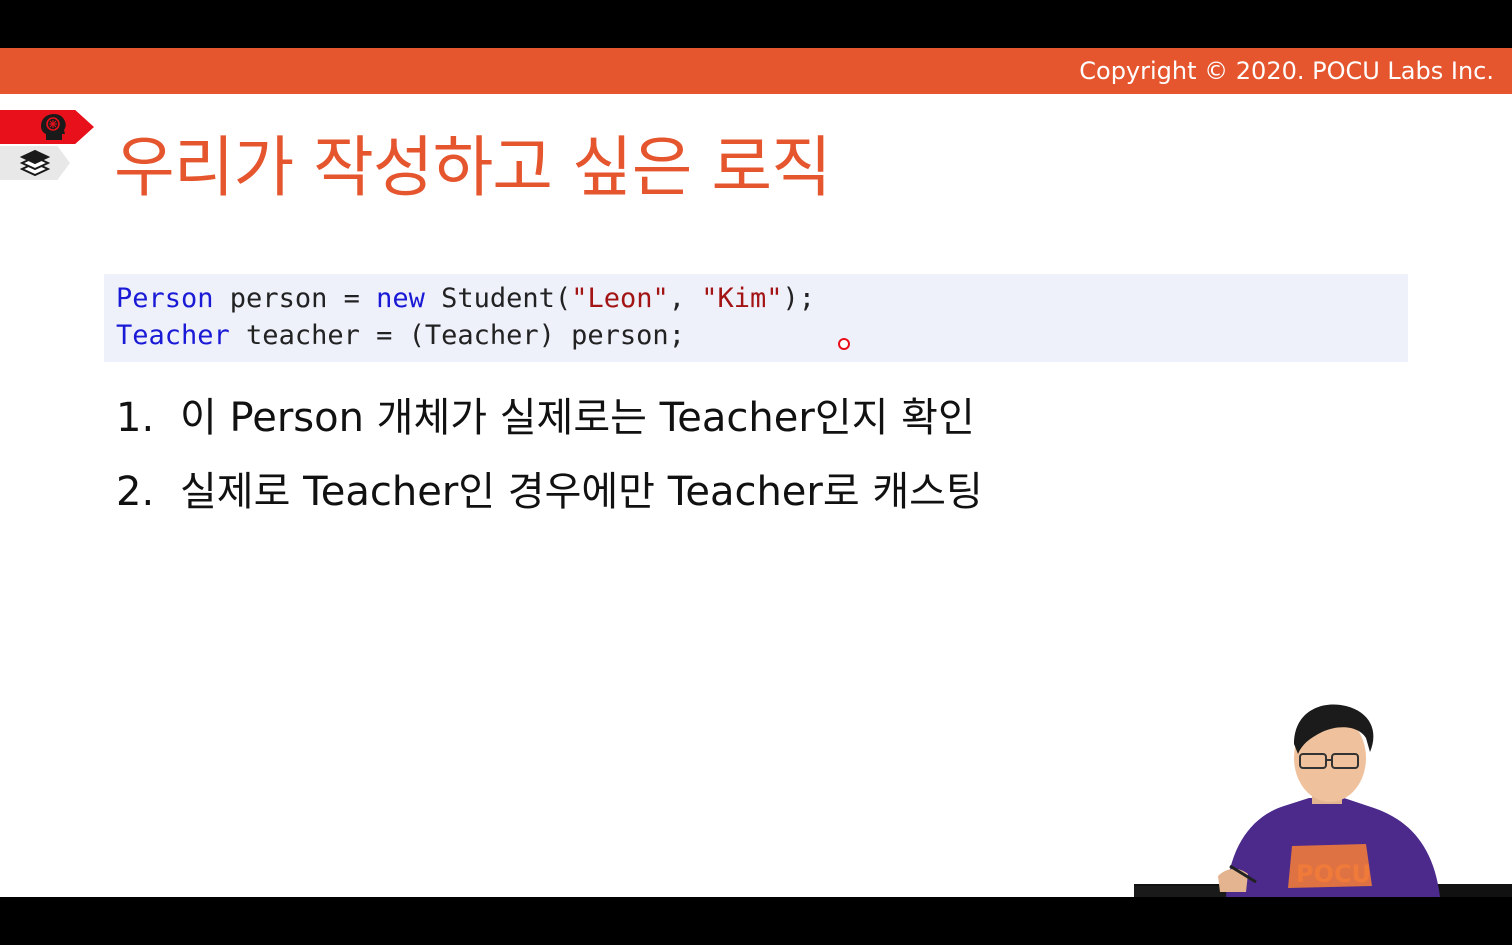 The width and height of the screenshot is (1512, 945). What do you see at coordinates (135, 418) in the screenshot?
I see `list-number: 1.` at bounding box center [135, 418].